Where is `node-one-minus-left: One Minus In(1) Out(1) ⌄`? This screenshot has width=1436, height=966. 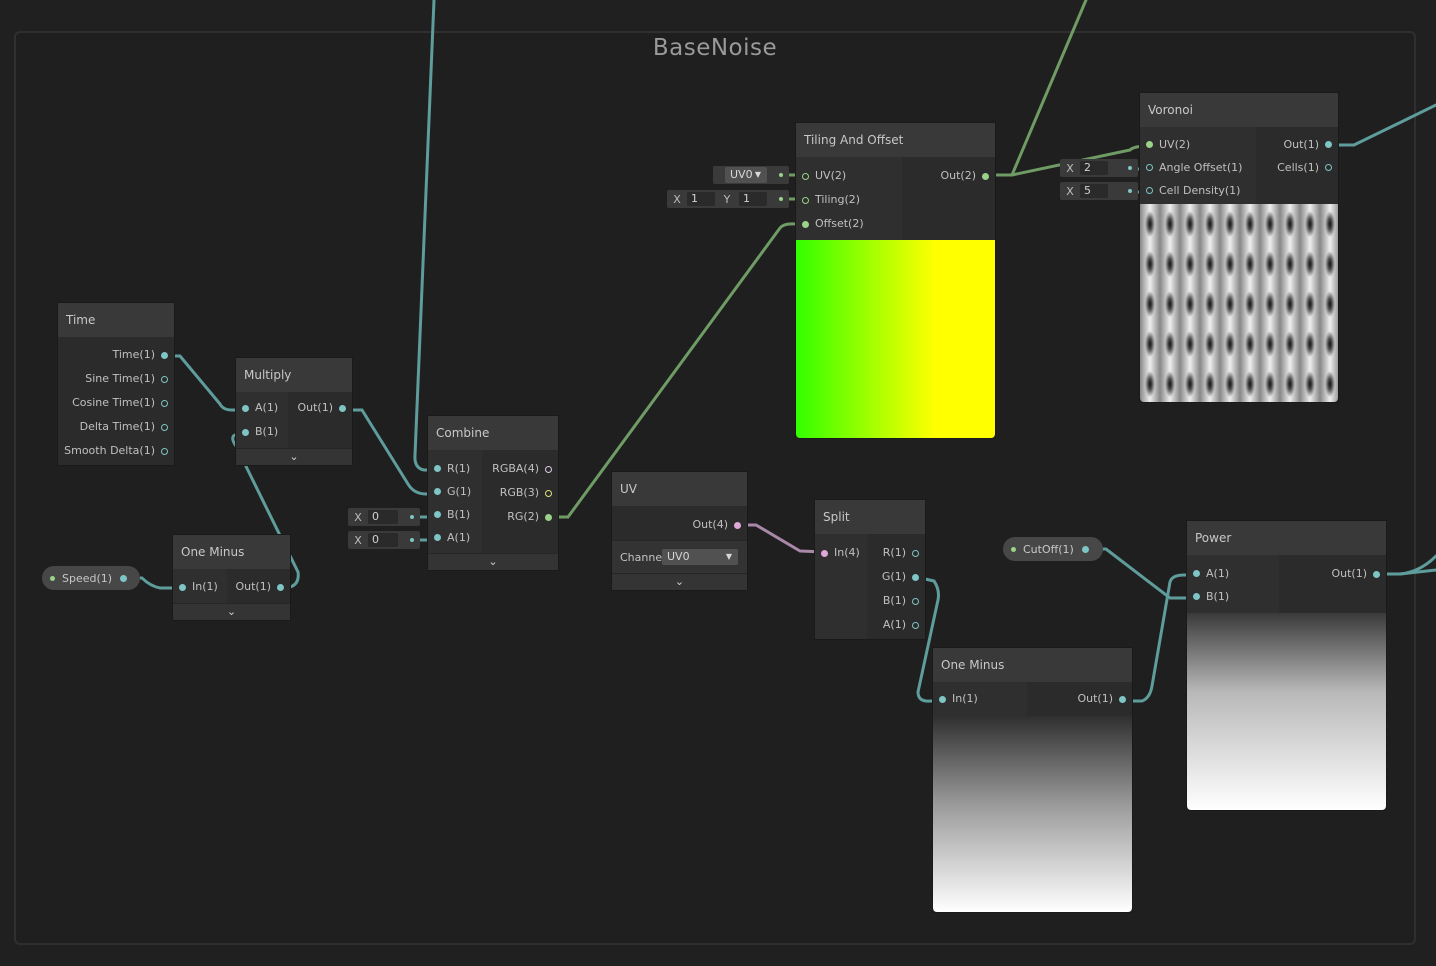 node-one-minus-left: One Minus In(1) Out(1) ⌄ is located at coordinates (231, 577).